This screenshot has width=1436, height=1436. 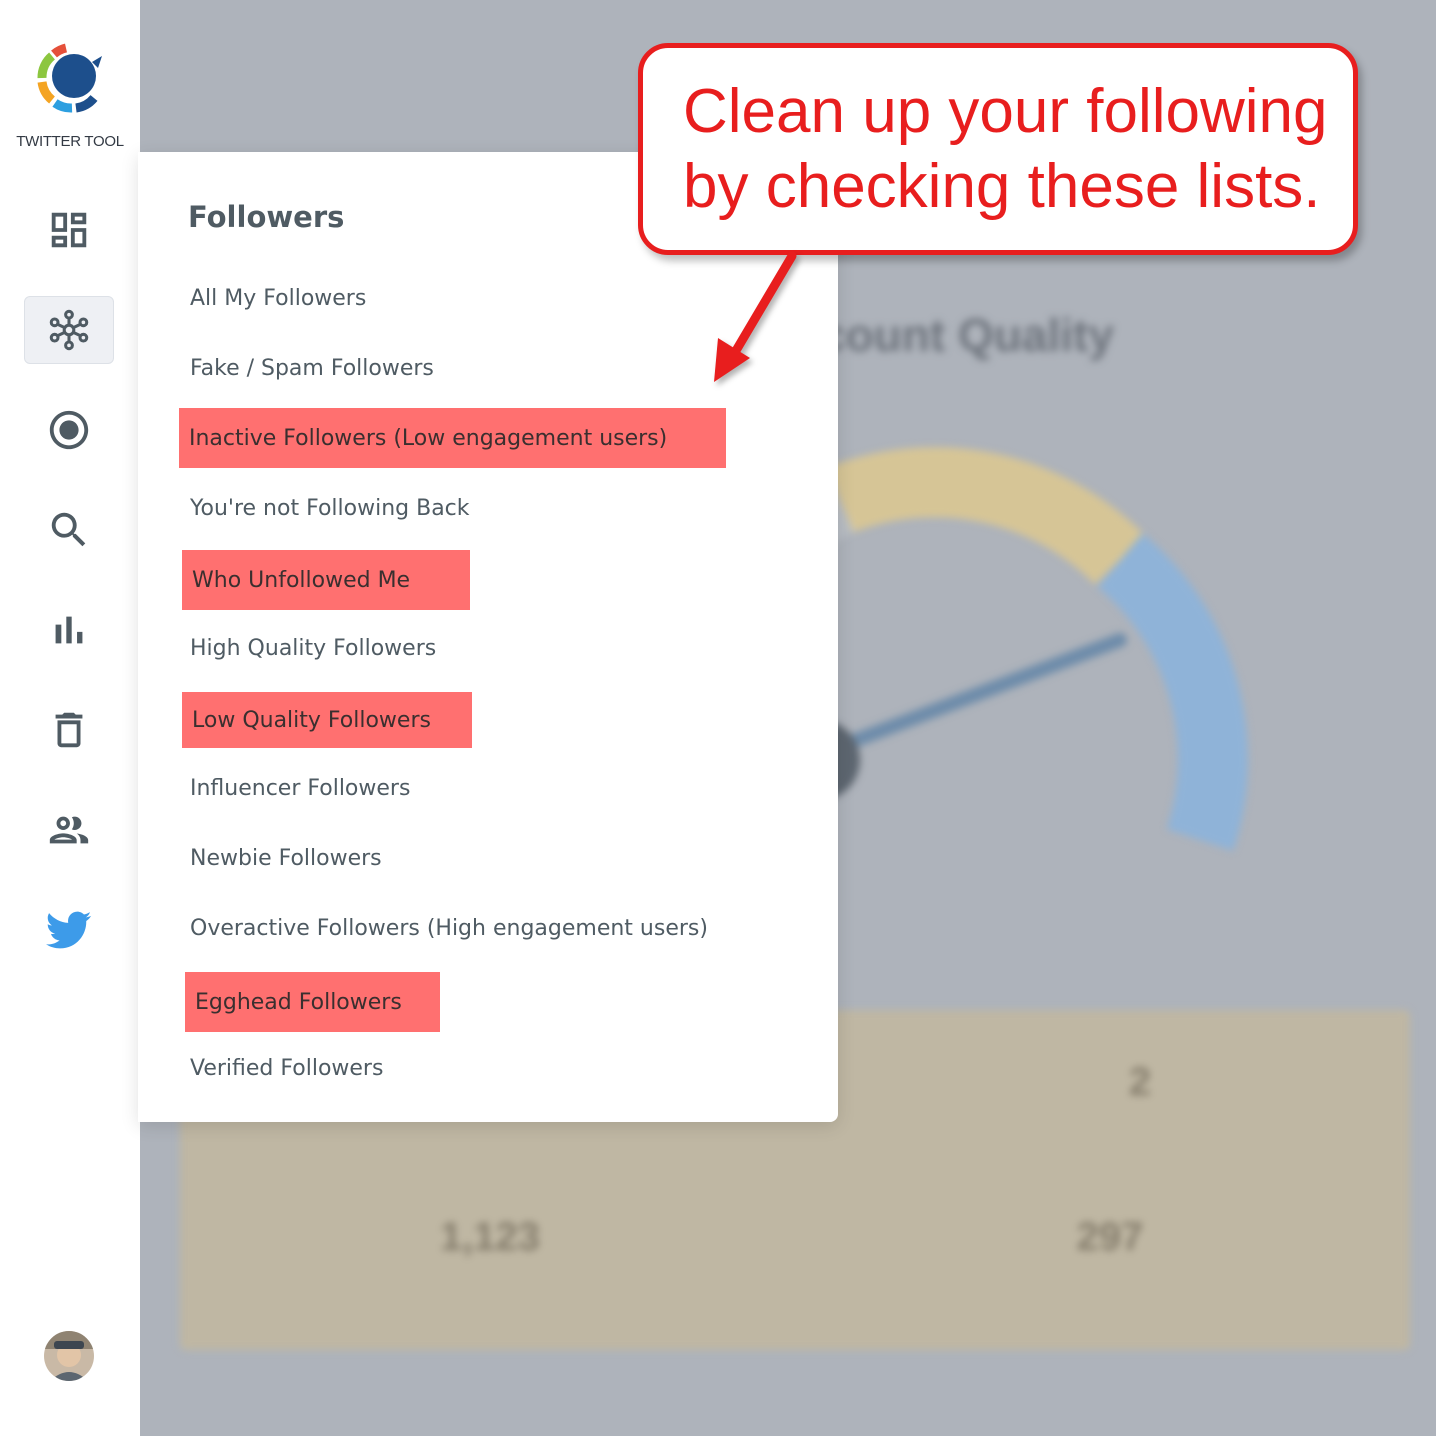 What do you see at coordinates (295, 788) in the screenshot?
I see `menu-item-influencer-followers: Influencer Followers` at bounding box center [295, 788].